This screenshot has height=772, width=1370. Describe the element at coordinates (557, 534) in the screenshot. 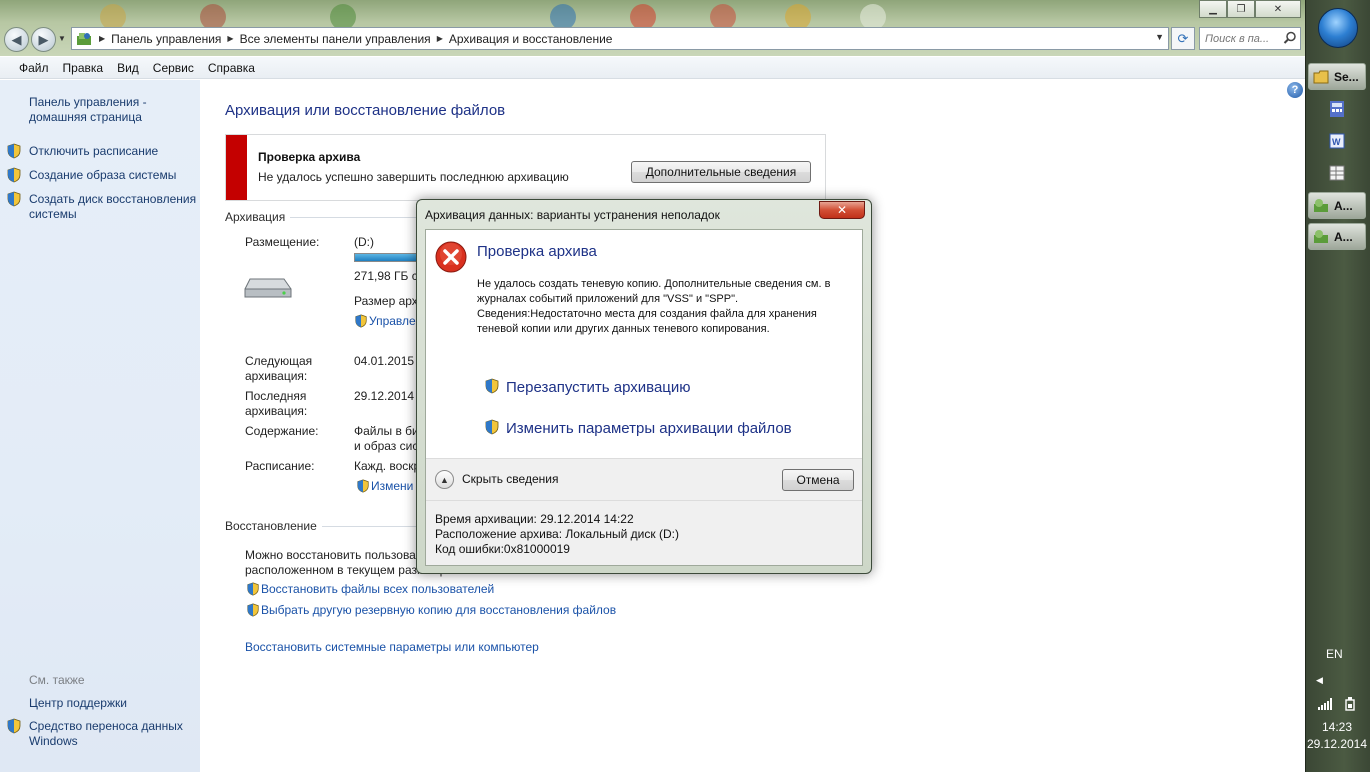

I see `detail-backup-location: Расположение архива: Локальный диск (D:)` at that location.